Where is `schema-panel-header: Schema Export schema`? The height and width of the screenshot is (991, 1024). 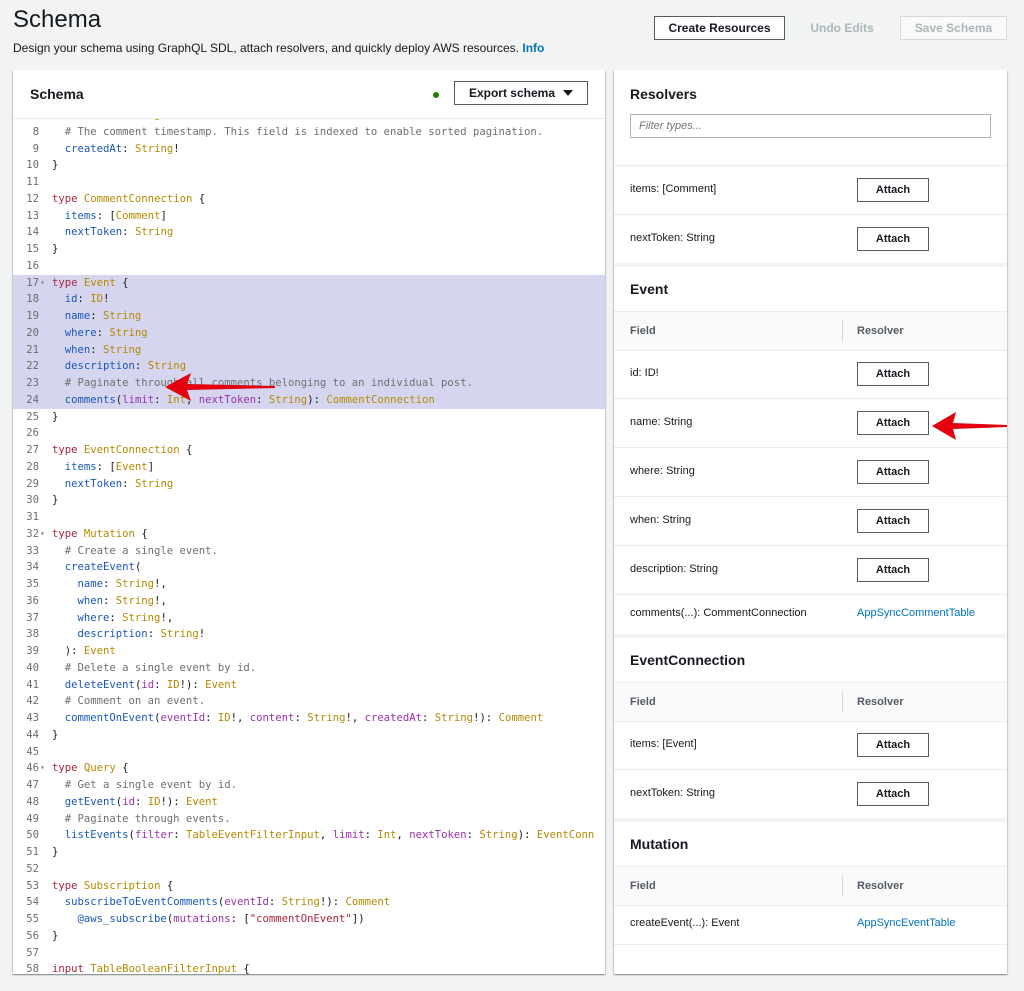 schema-panel-header: Schema Export schema is located at coordinates (309, 94).